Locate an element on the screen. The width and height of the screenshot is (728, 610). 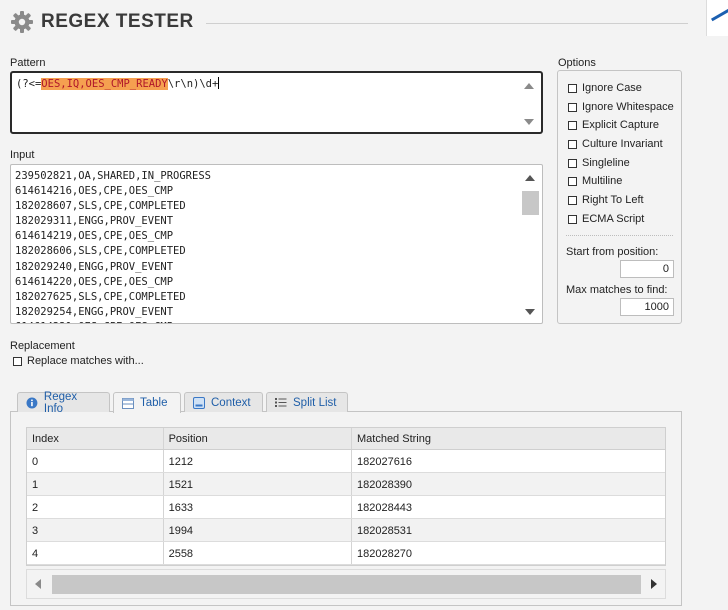
text-caret is located at coordinates (219, 83).